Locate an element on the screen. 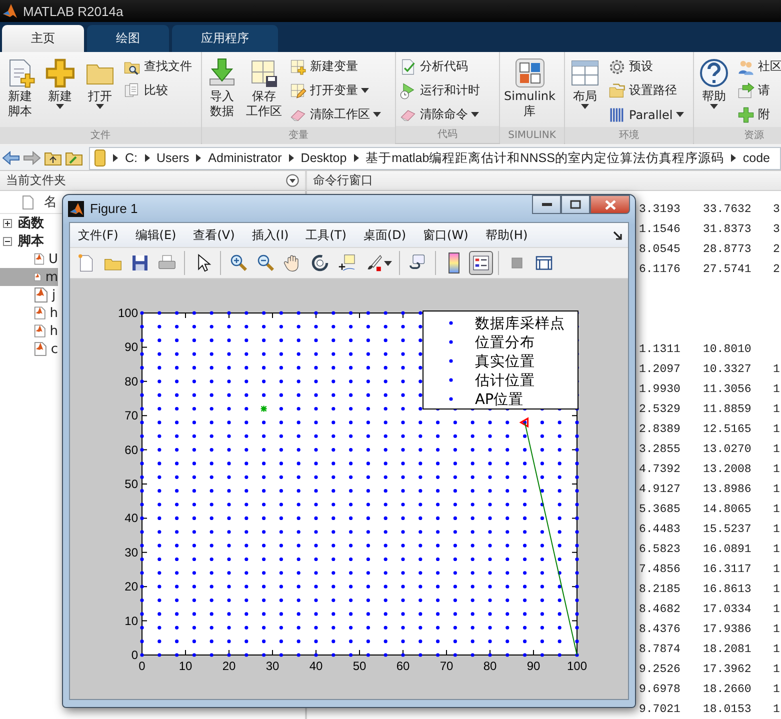 The width and height of the screenshot is (781, 719). ribbon-button: 预设 is located at coordinates (646, 66).